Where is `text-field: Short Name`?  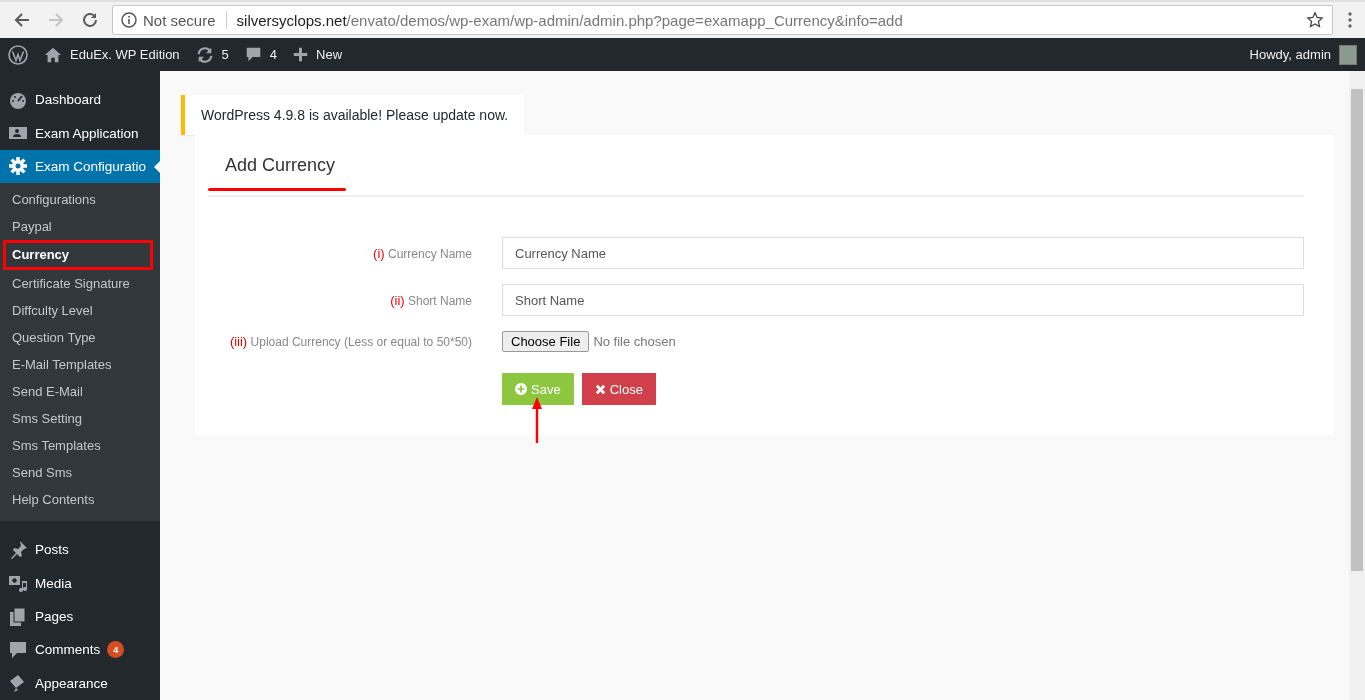
text-field: Short Name is located at coordinates (903, 300).